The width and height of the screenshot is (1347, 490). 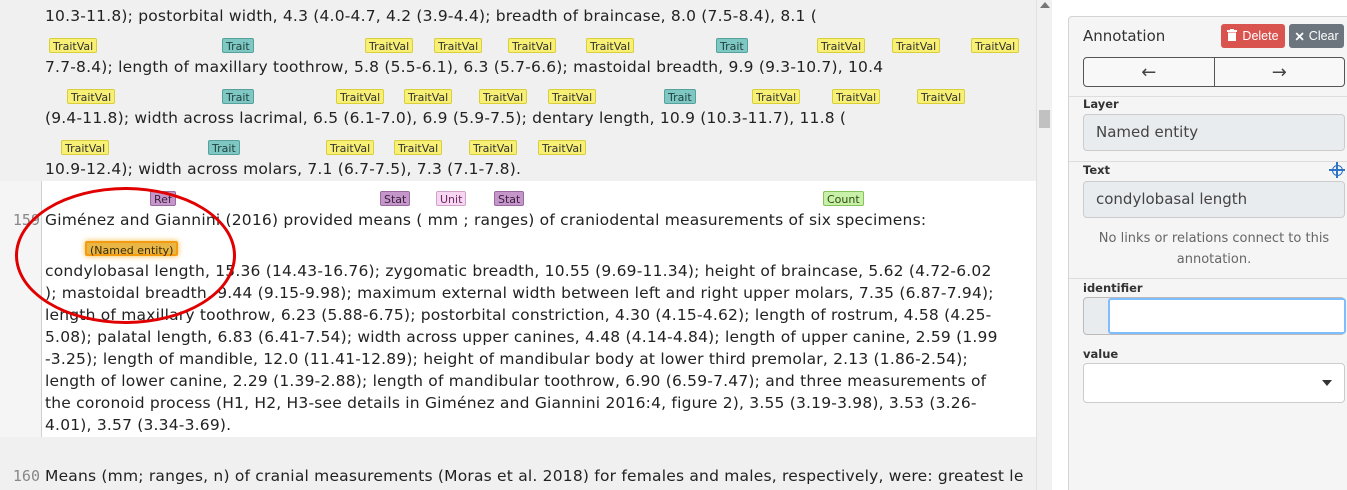 What do you see at coordinates (1214, 132) in the screenshot?
I see `layer-field: Named entity` at bounding box center [1214, 132].